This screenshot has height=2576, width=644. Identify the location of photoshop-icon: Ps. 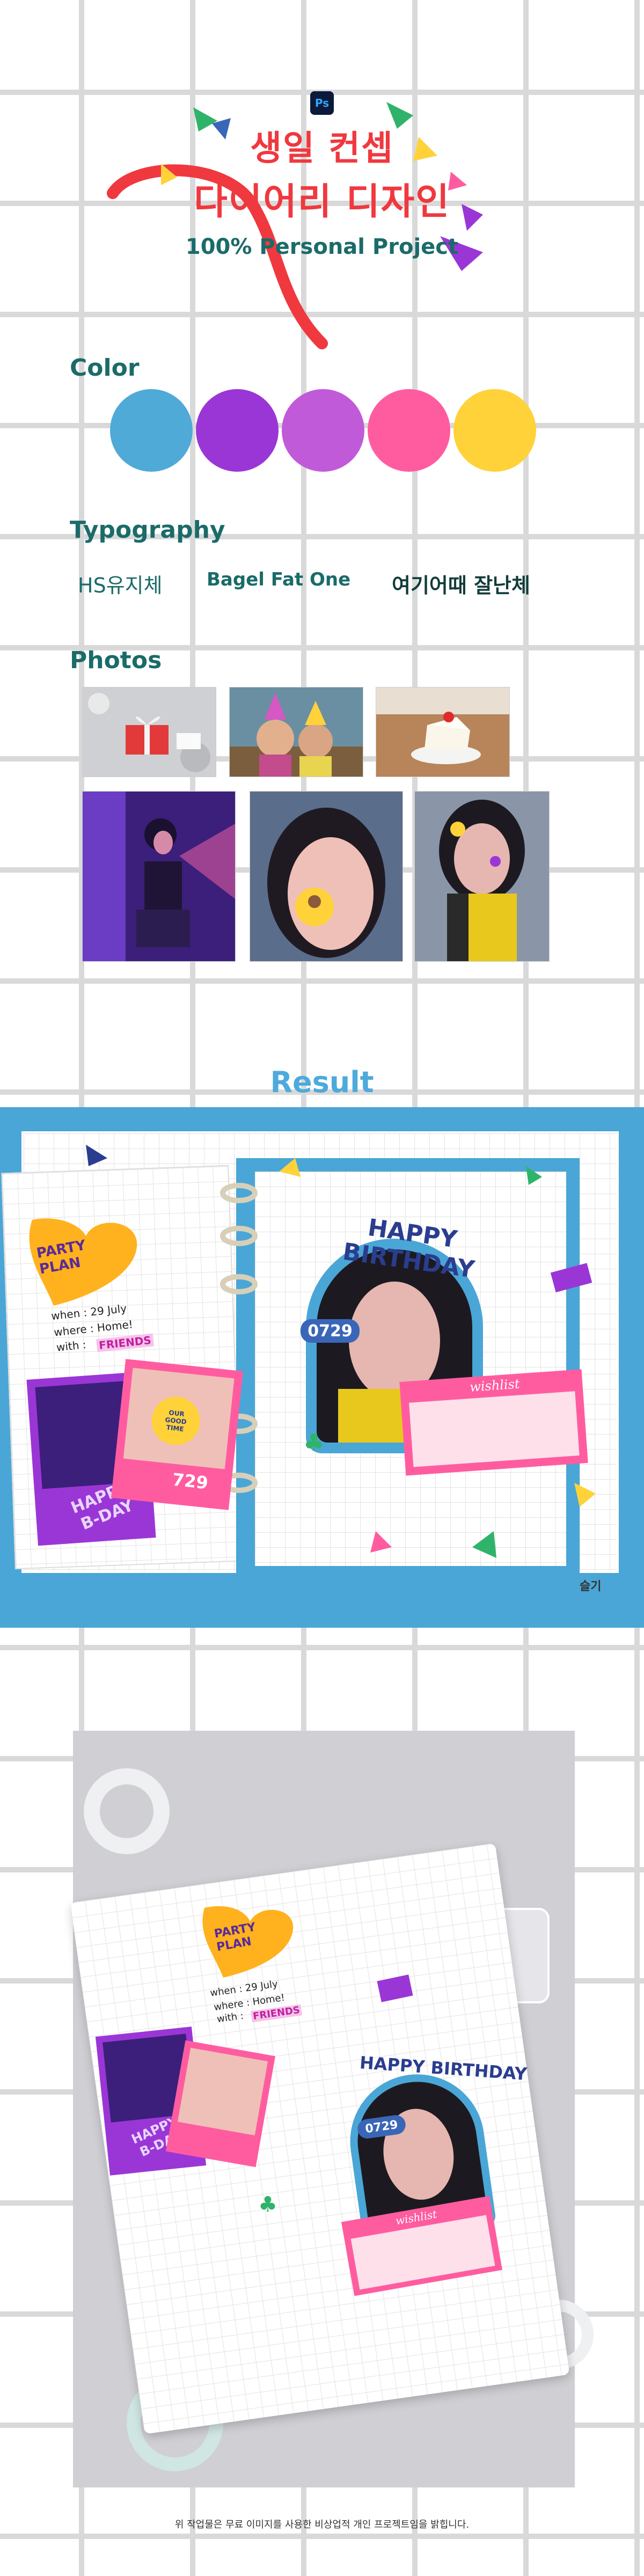
(322, 103).